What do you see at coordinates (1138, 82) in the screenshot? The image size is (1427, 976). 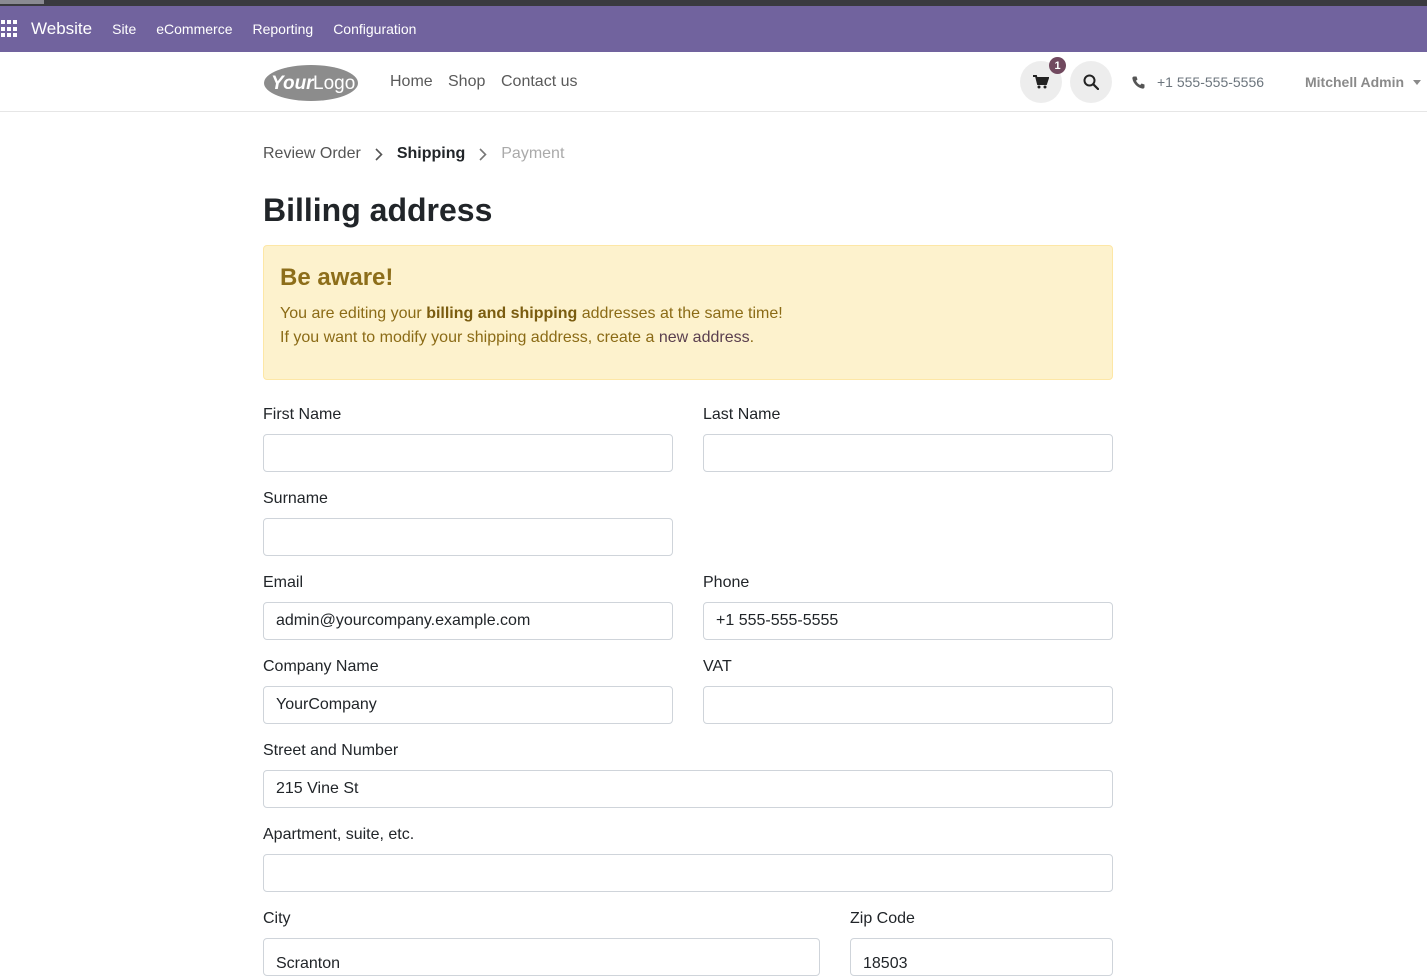 I see `phone-icon` at bounding box center [1138, 82].